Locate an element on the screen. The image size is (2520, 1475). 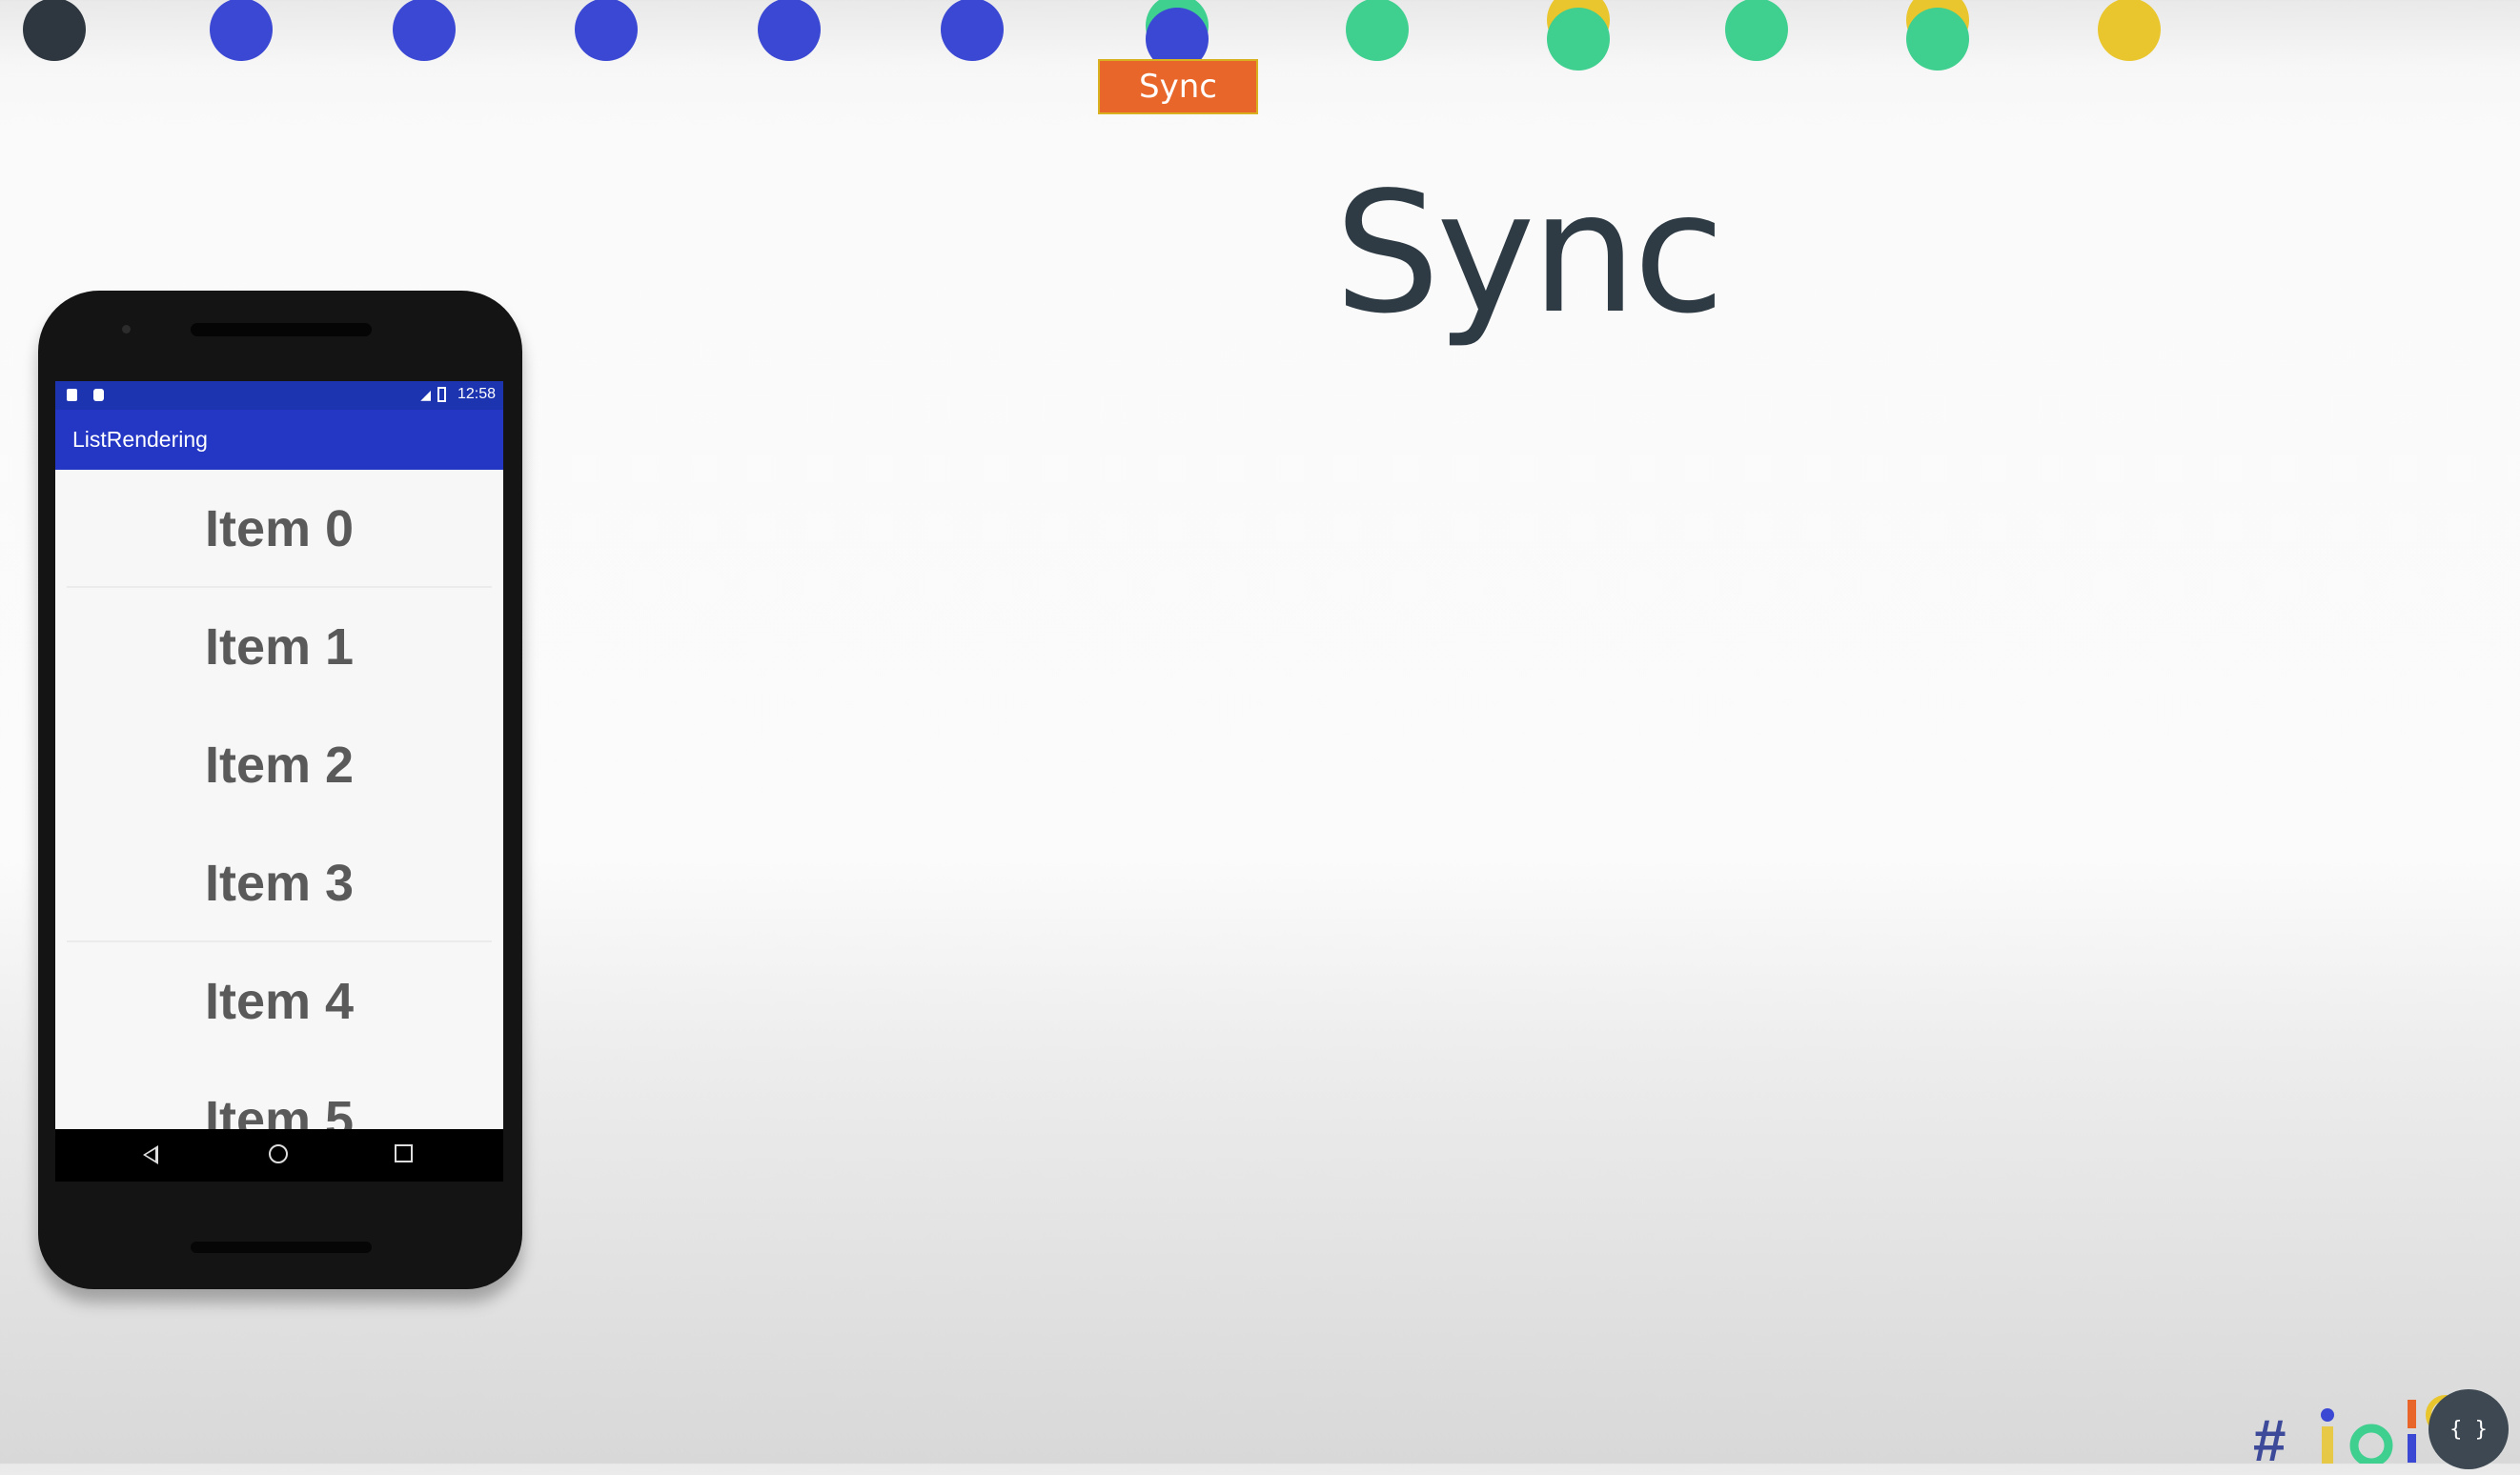
phone-camera is located at coordinates (126, 329).